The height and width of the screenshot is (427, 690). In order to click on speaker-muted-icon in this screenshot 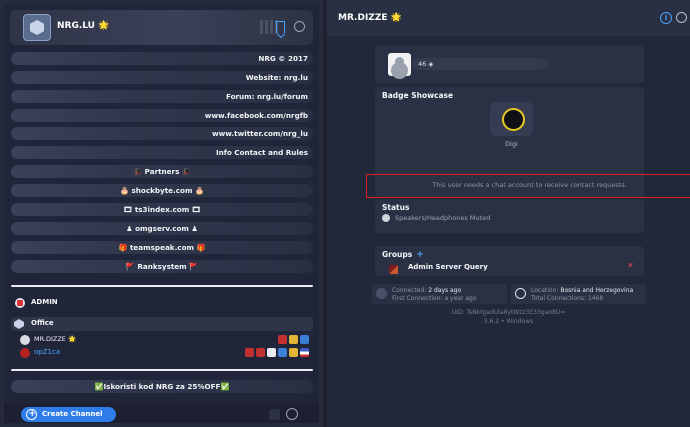, I will do `click(386, 218)`.